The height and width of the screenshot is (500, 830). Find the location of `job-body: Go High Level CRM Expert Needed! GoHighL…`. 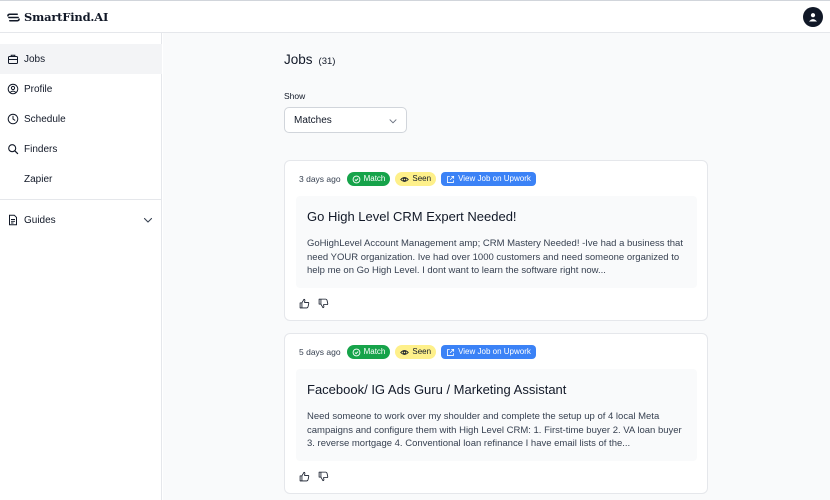

job-body: Go High Level CRM Expert Needed! GoHighL… is located at coordinates (496, 242).